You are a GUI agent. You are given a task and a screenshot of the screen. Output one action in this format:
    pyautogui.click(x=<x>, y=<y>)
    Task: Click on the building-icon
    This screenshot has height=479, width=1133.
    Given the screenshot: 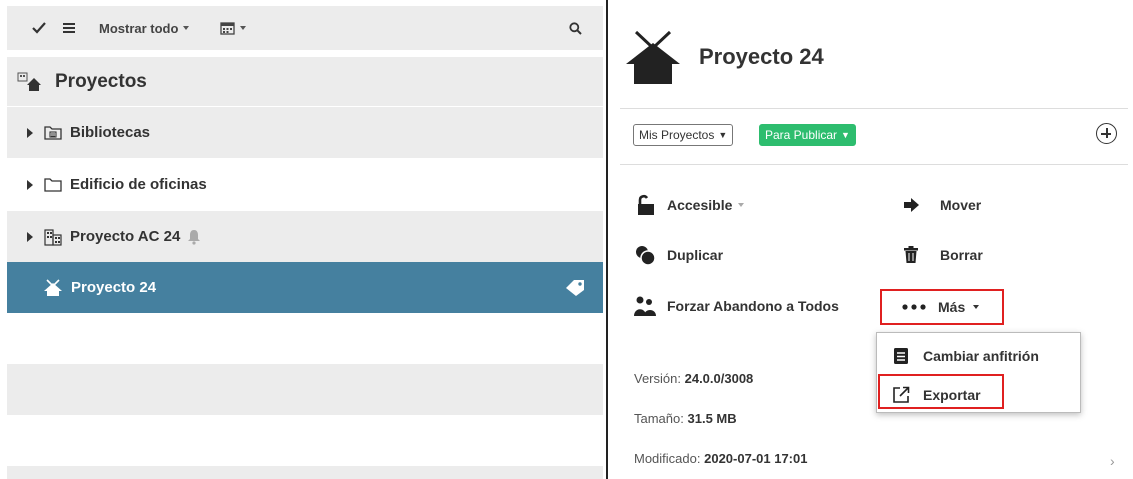 What is the action you would take?
    pyautogui.click(x=53, y=237)
    